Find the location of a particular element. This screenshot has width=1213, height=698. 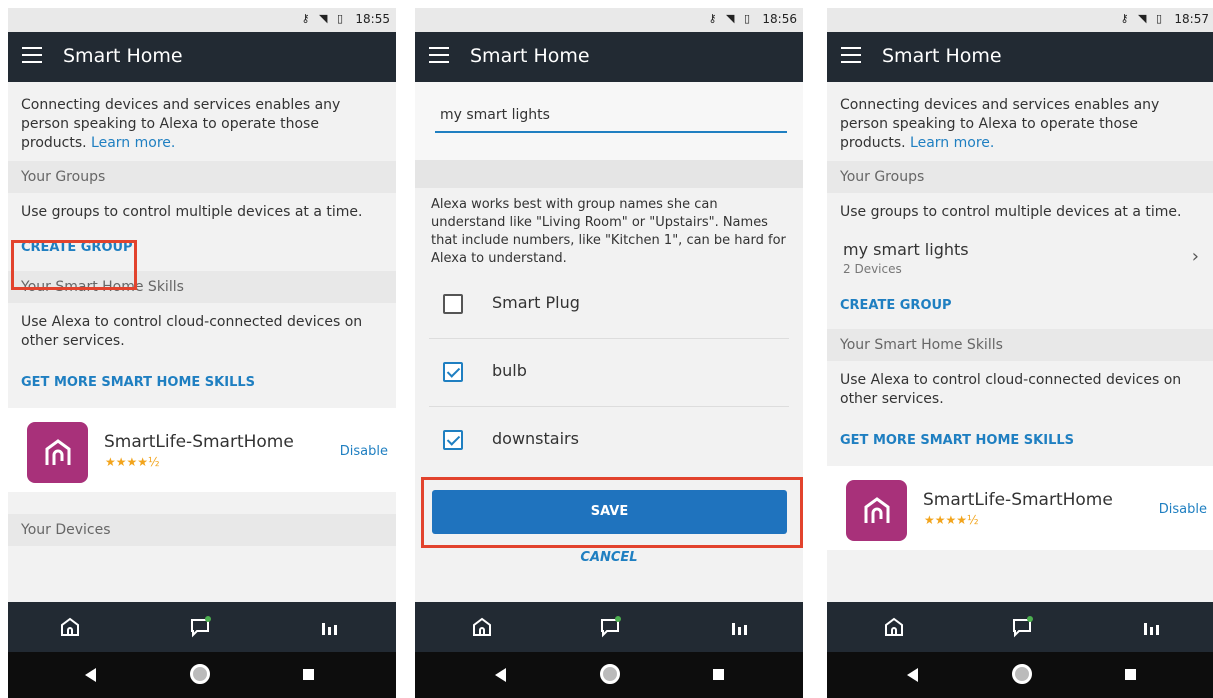

status-bar: ⚷ ◥ ▯ 18:55 is located at coordinates (202, 20).